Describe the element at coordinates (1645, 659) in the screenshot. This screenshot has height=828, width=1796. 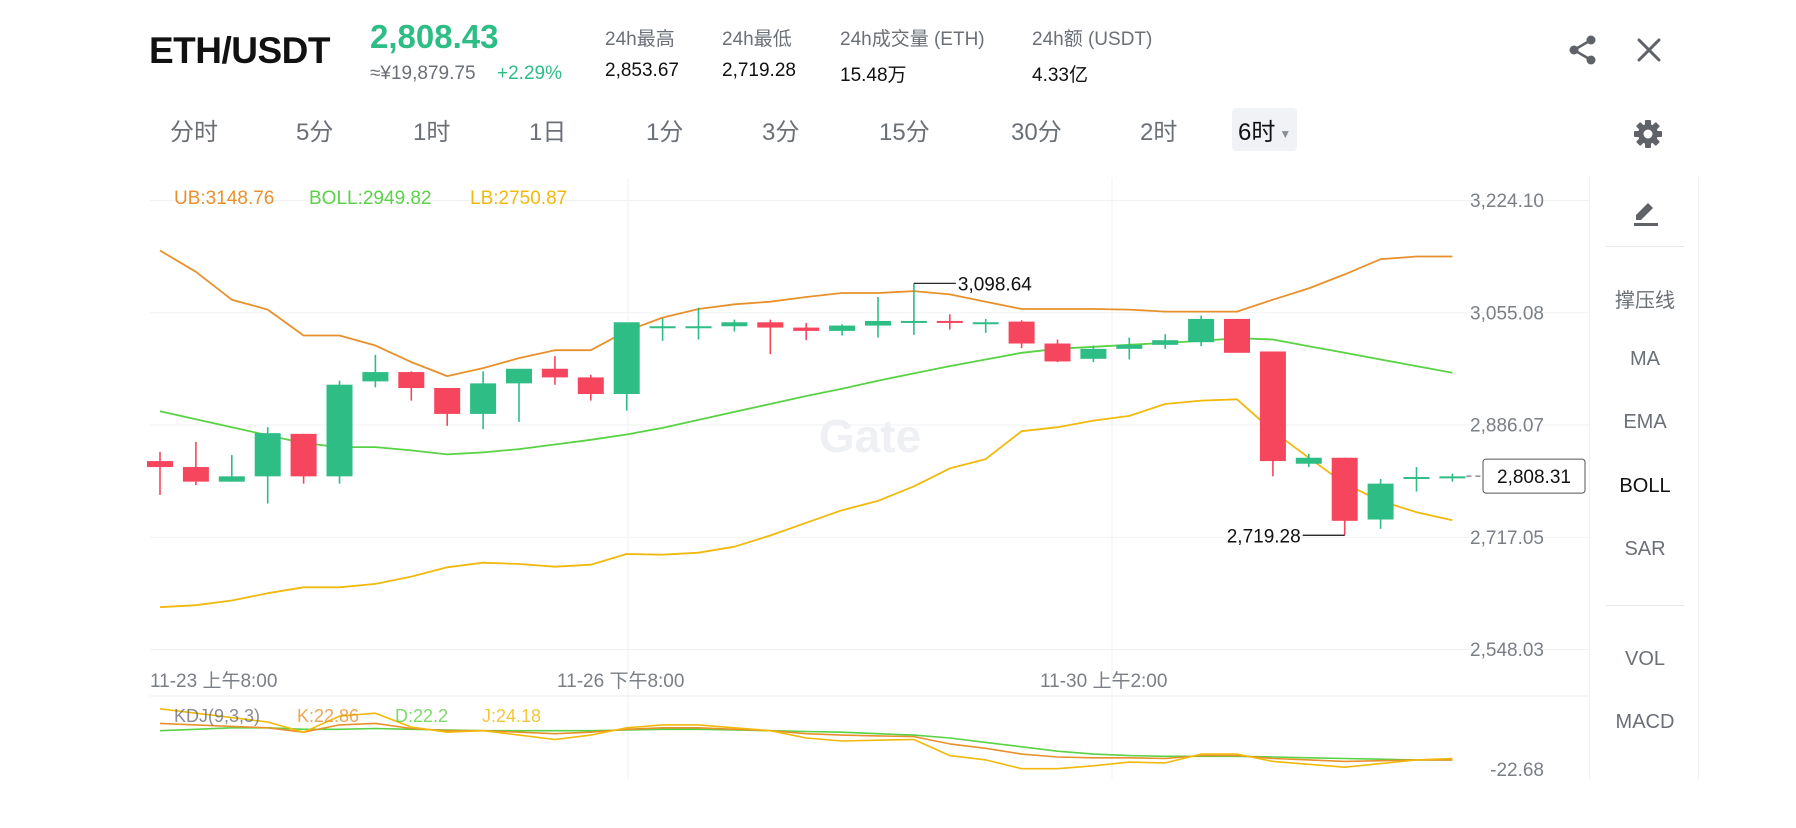
I see `sidebar-item-vol: VOL` at that location.